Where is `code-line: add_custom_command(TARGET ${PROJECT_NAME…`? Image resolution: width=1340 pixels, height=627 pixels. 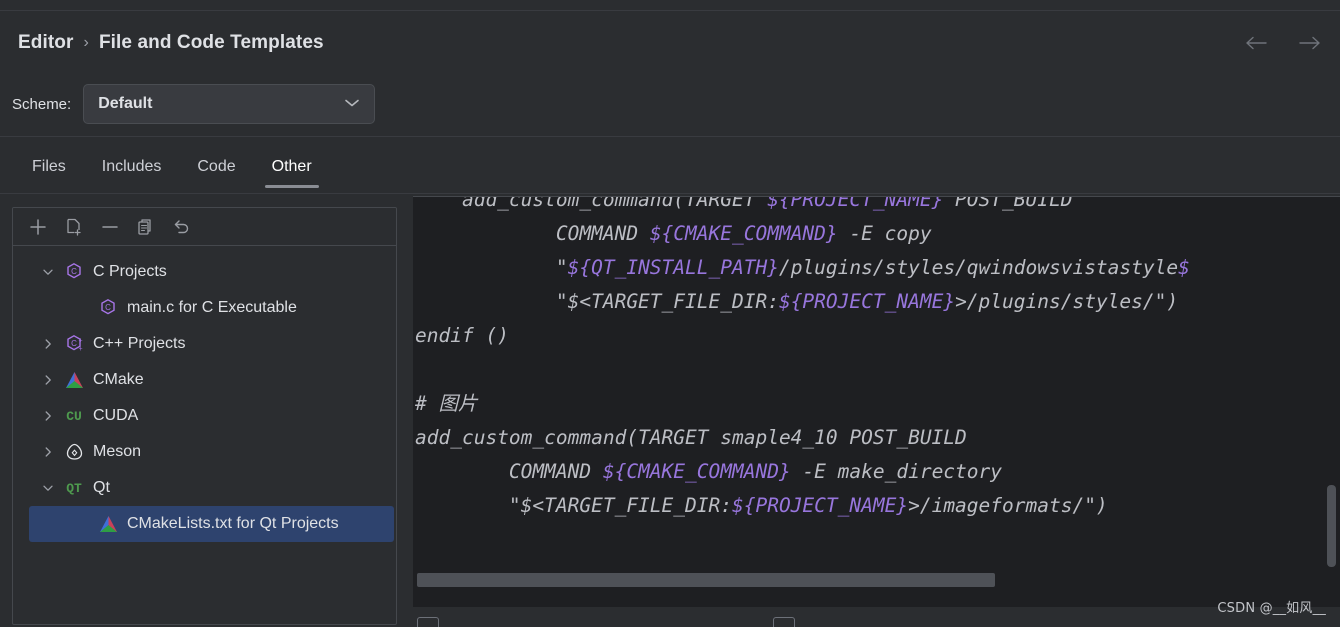
code-line: add_custom_command(TARGET ${PROJECT_NAME… is located at coordinates (744, 203).